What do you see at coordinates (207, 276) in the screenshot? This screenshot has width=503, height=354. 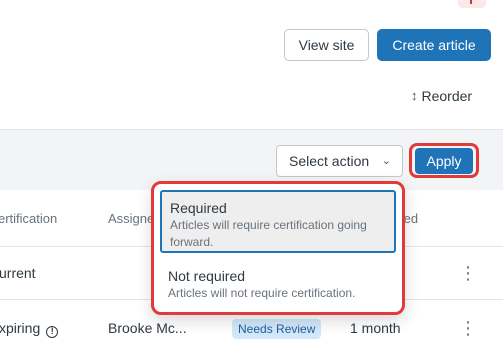 I see `option-title: Not required` at bounding box center [207, 276].